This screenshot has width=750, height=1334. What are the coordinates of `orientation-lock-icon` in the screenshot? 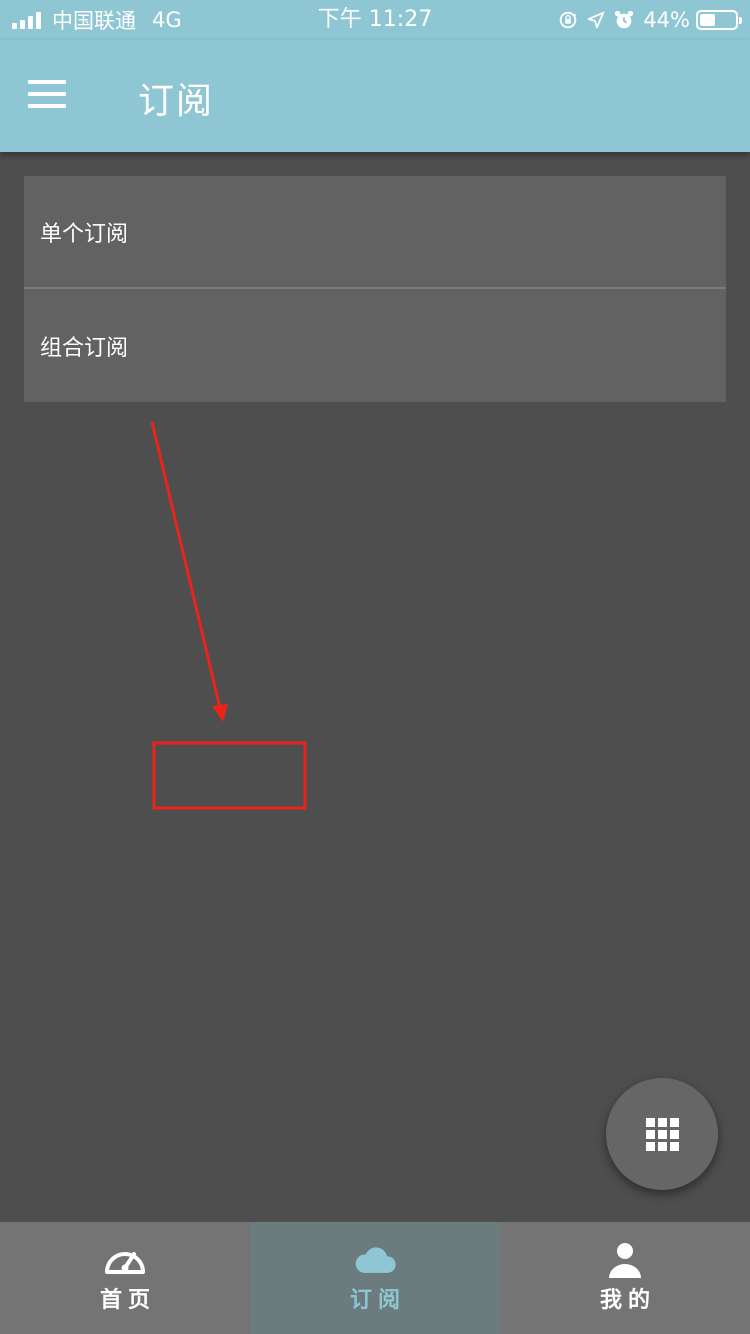 It's located at (568, 20).